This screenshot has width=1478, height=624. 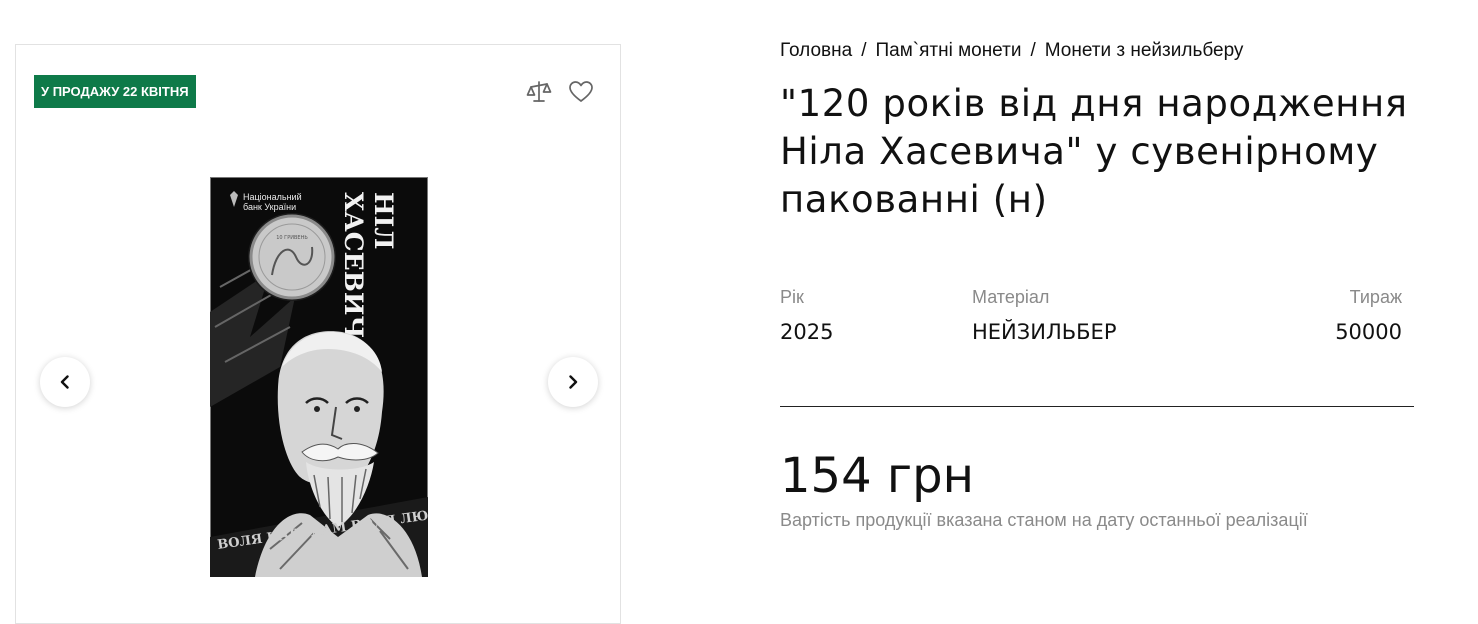 I want to click on spec-material-label: Матеріал, so click(x=1011, y=297).